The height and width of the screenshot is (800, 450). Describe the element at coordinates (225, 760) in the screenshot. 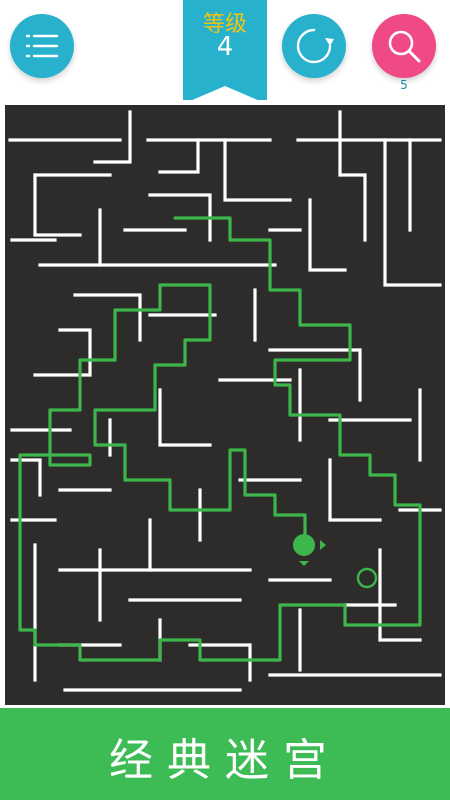

I see `banner-title: 经典迷宫` at that location.